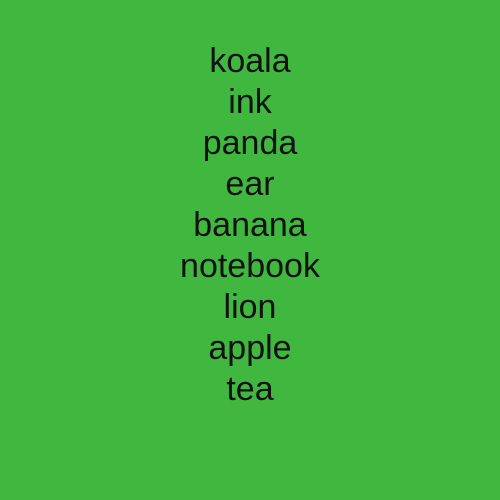 Image resolution: width=500 pixels, height=500 pixels. Describe the element at coordinates (250, 61) in the screenshot. I see `word-item: koala` at that location.